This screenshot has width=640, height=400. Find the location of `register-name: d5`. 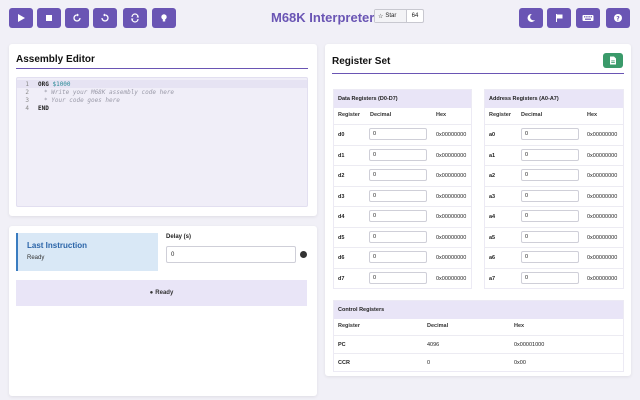

register-name: d5 is located at coordinates (341, 237).